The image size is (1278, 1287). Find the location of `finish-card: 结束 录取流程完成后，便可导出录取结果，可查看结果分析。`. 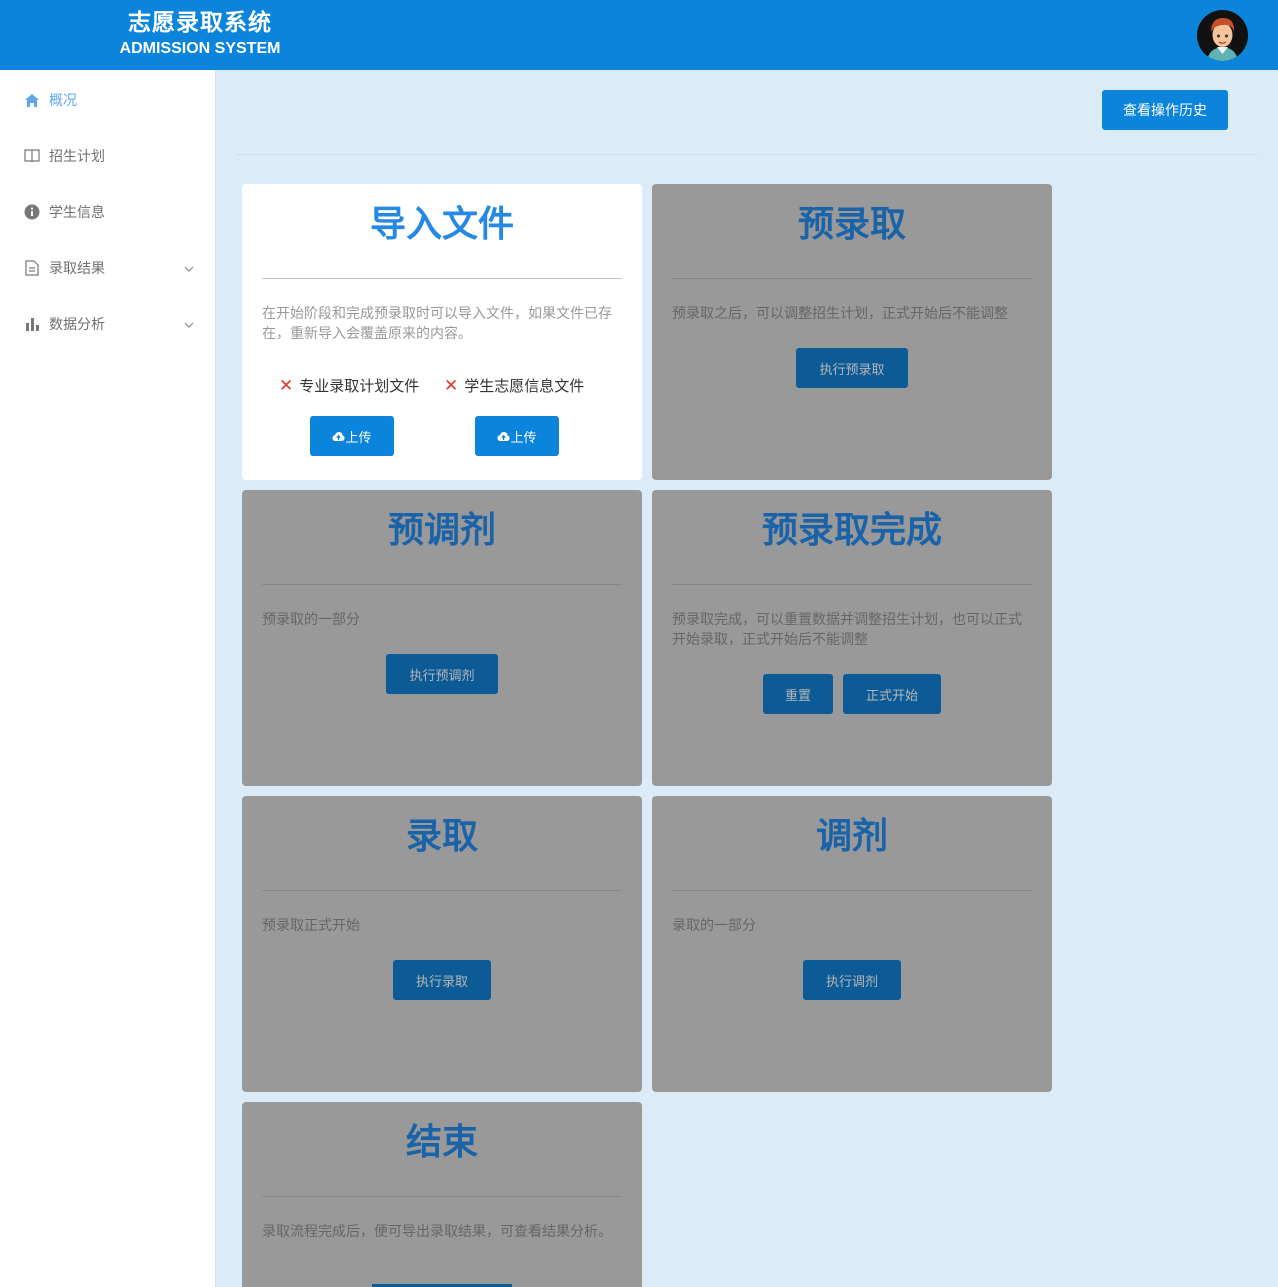

finish-card: 结束 录取流程完成后，便可导出录取结果，可查看结果分析。 is located at coordinates (442, 1194).